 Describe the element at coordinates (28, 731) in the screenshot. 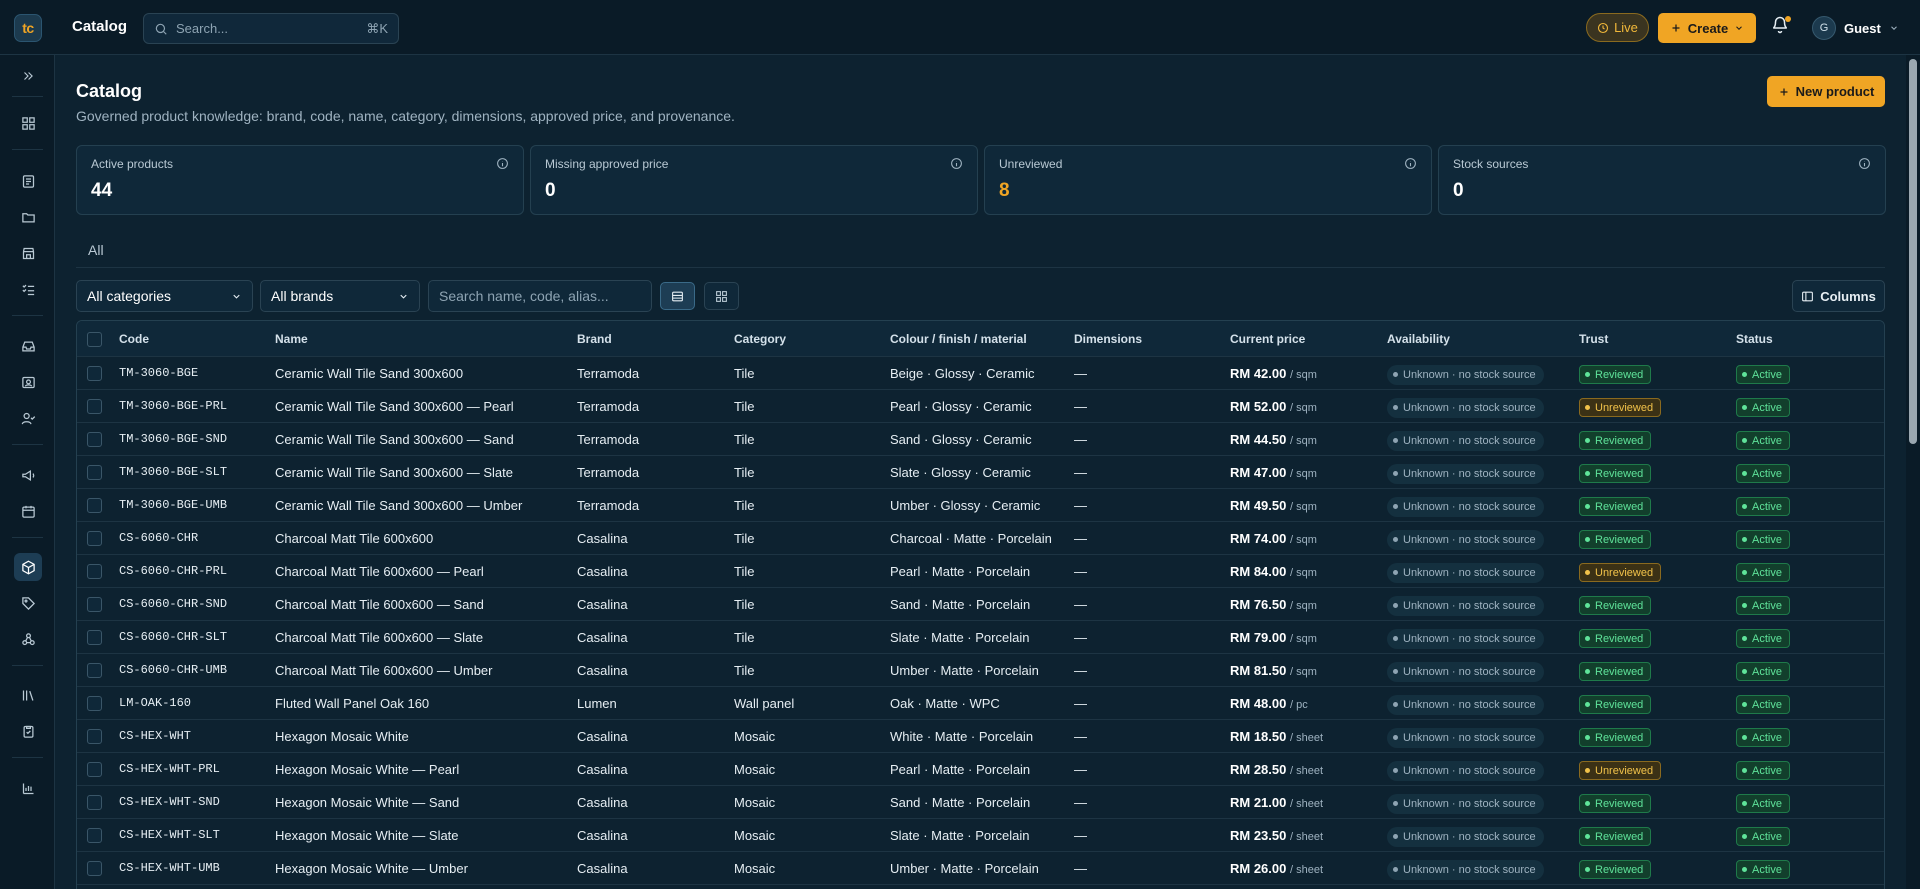

I see `sidebar-item-approvals` at that location.